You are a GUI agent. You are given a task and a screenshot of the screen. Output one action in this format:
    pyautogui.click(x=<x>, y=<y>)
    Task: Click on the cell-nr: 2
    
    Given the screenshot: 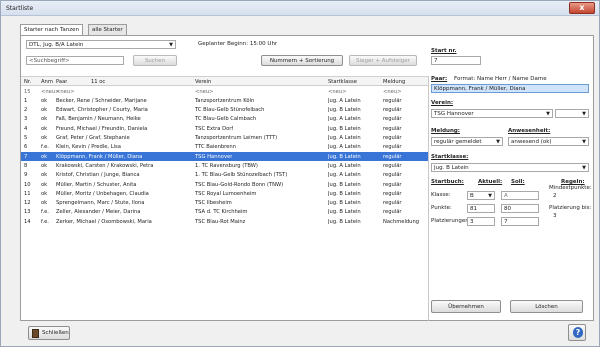 What is the action you would take?
    pyautogui.click(x=26, y=110)
    